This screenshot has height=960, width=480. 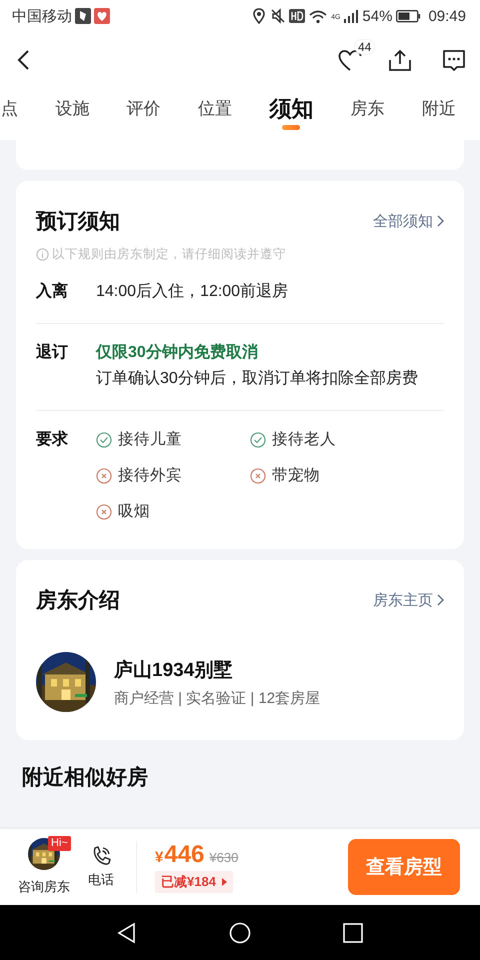 What do you see at coordinates (223, 857) in the screenshot?
I see `original-price: ¥630` at bounding box center [223, 857].